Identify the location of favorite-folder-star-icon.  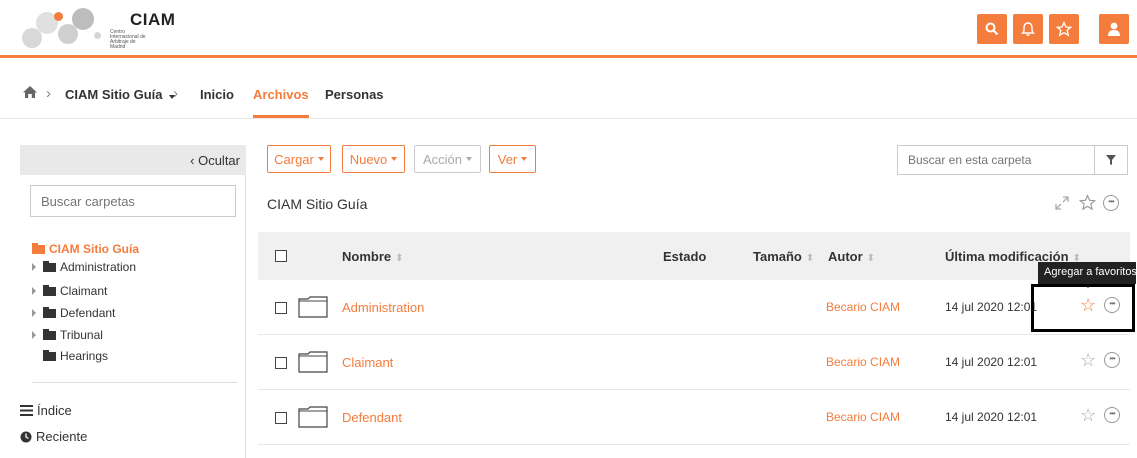
(1087, 202).